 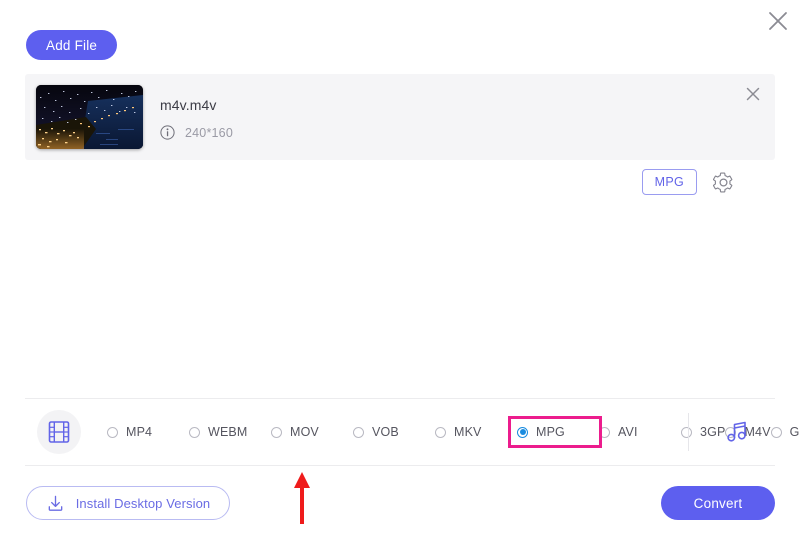 I want to click on music-note-icon, so click(x=736, y=431).